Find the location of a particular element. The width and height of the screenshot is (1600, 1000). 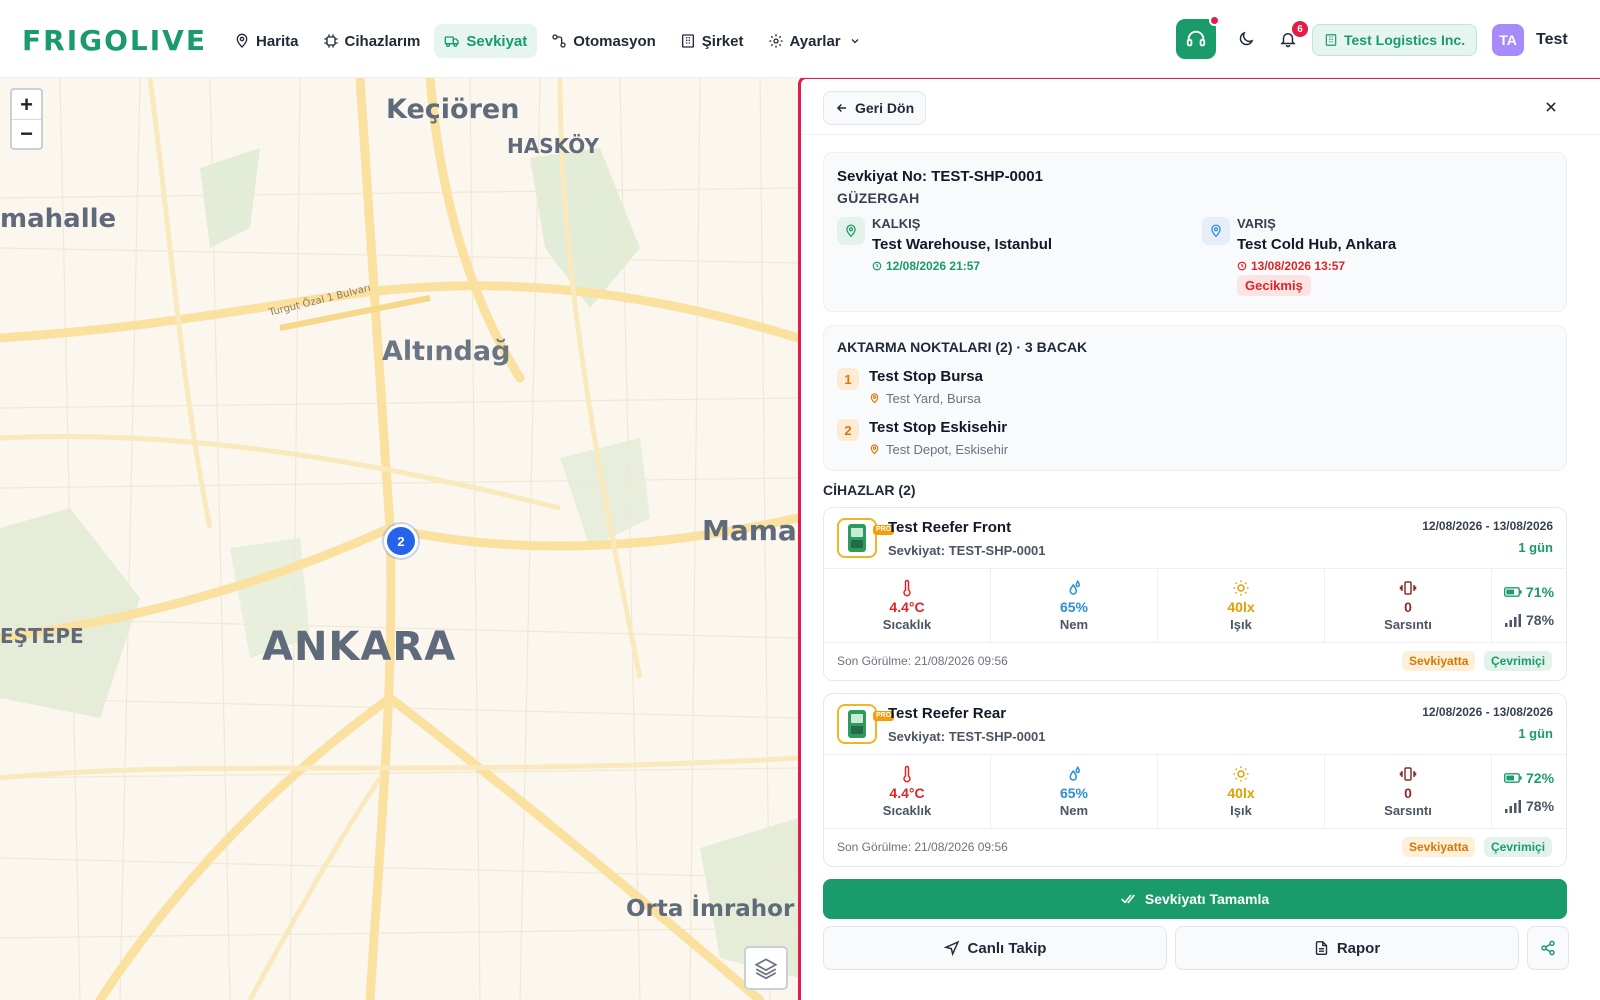

report-label: Rapor is located at coordinates (1358, 948).